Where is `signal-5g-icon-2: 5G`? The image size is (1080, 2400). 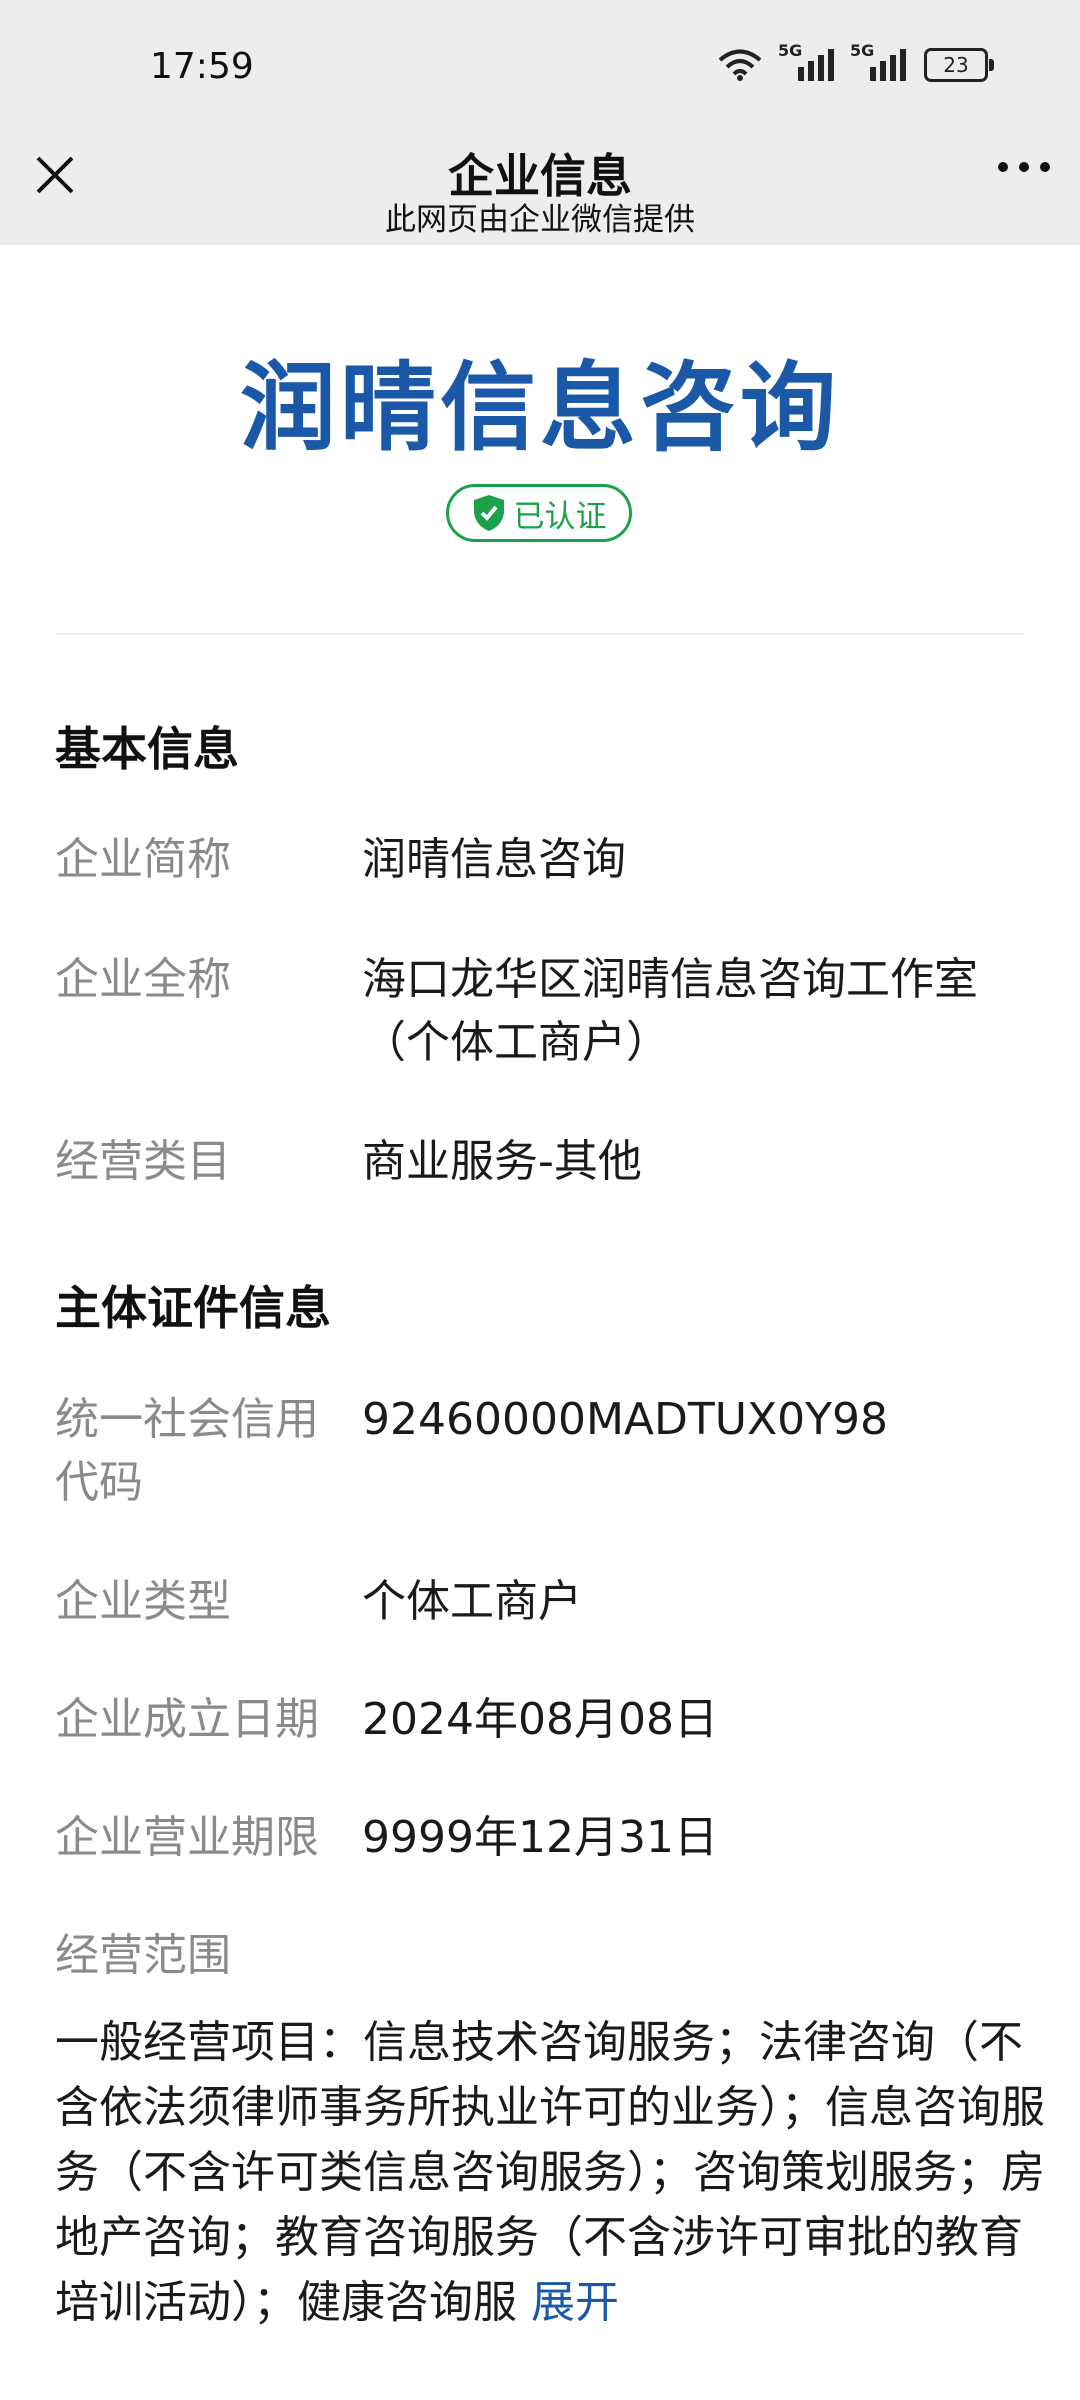
signal-5g-icon-2: 5G is located at coordinates (878, 61).